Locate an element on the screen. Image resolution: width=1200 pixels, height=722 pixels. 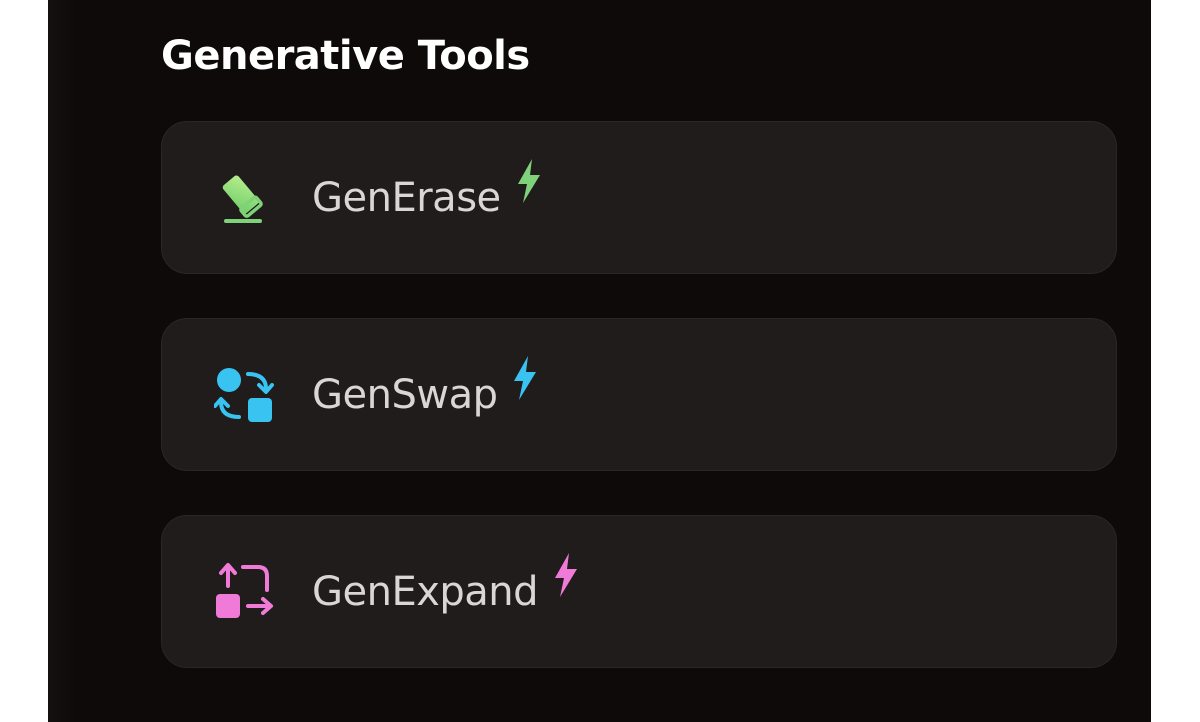
generase-label: GenErase is located at coordinates (406, 197).